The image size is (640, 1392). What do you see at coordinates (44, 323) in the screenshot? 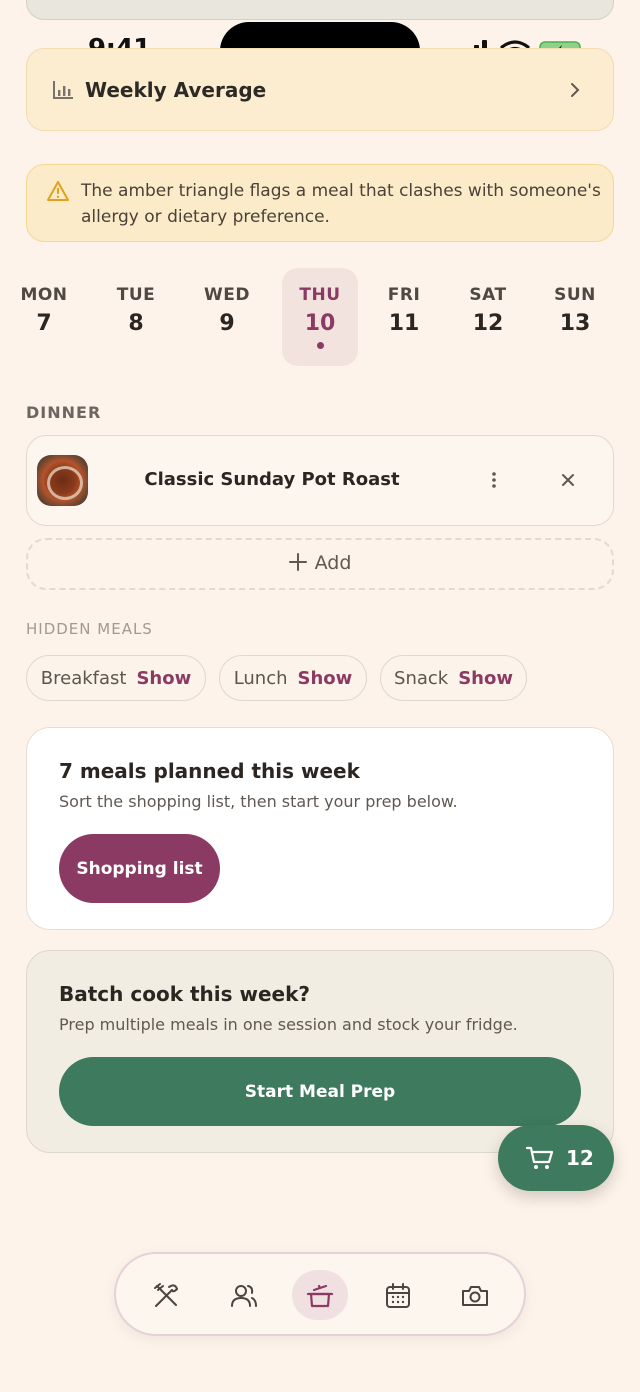
I see `day-date: 7` at bounding box center [44, 323].